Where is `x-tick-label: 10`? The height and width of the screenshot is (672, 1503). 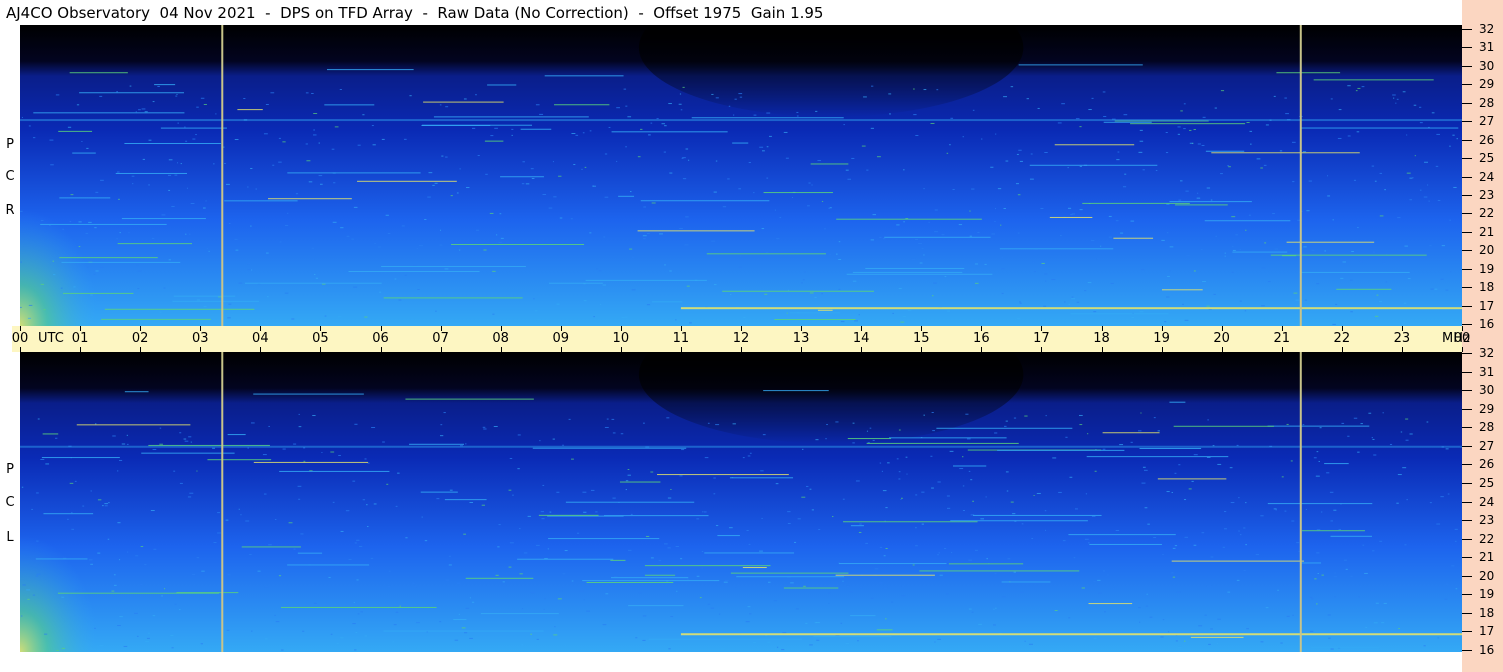
x-tick-label: 10 is located at coordinates (621, 338).